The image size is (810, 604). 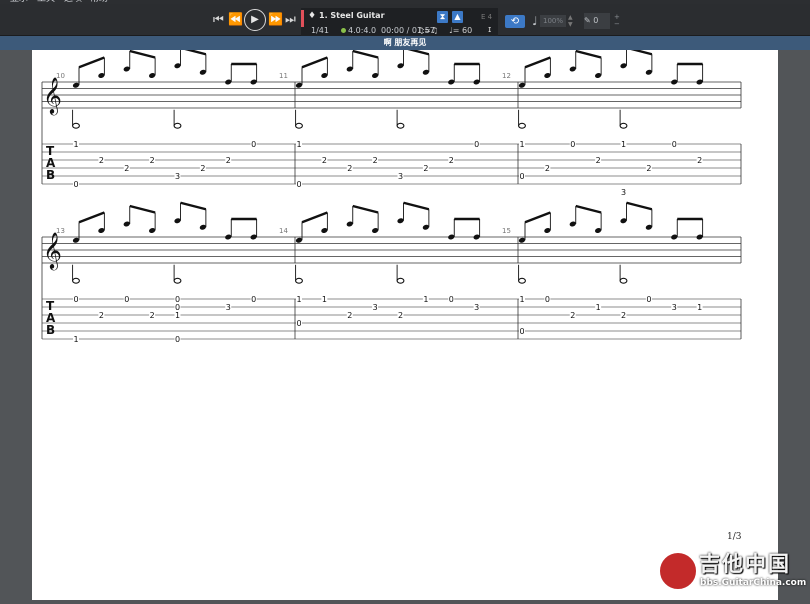 What do you see at coordinates (427, 30) in the screenshot?
I see `triplet-feel: ♫=♫` at bounding box center [427, 30].